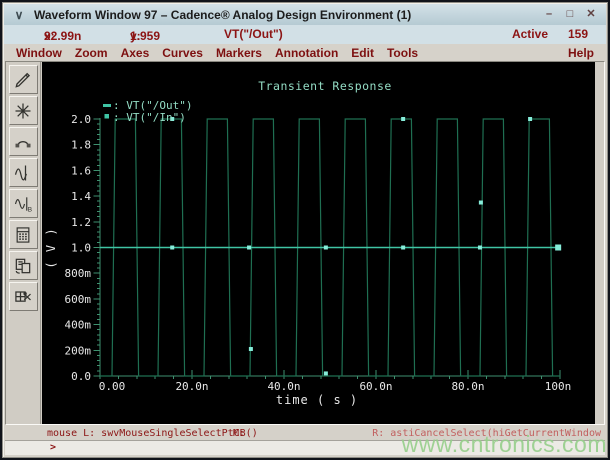  I want to click on svg-text: 1.8, so click(81, 145).